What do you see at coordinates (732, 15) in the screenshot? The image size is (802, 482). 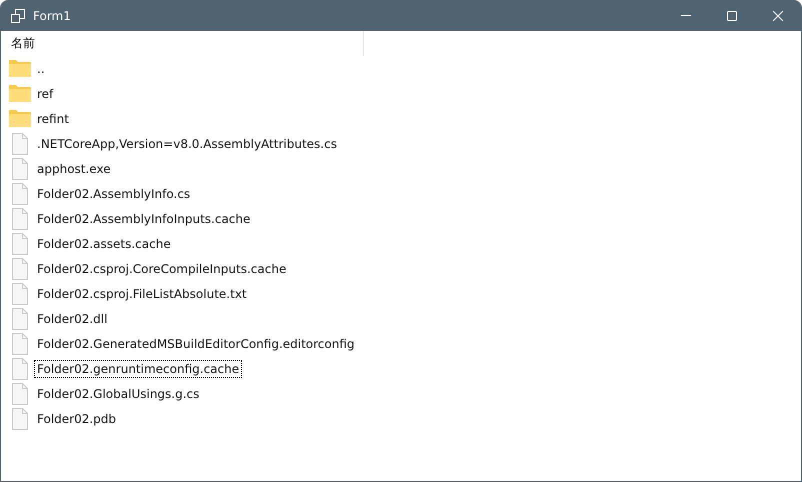 I see `maximize-icon` at bounding box center [732, 15].